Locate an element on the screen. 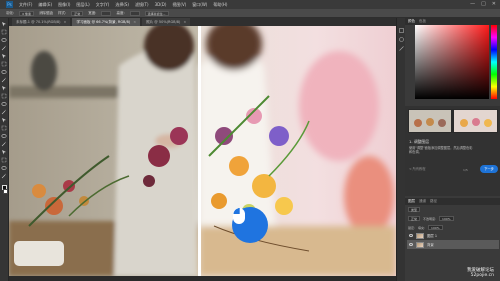 The height and width of the screenshot is (281, 500). layer-filter-row: 类型 is located at coordinates (452, 209).